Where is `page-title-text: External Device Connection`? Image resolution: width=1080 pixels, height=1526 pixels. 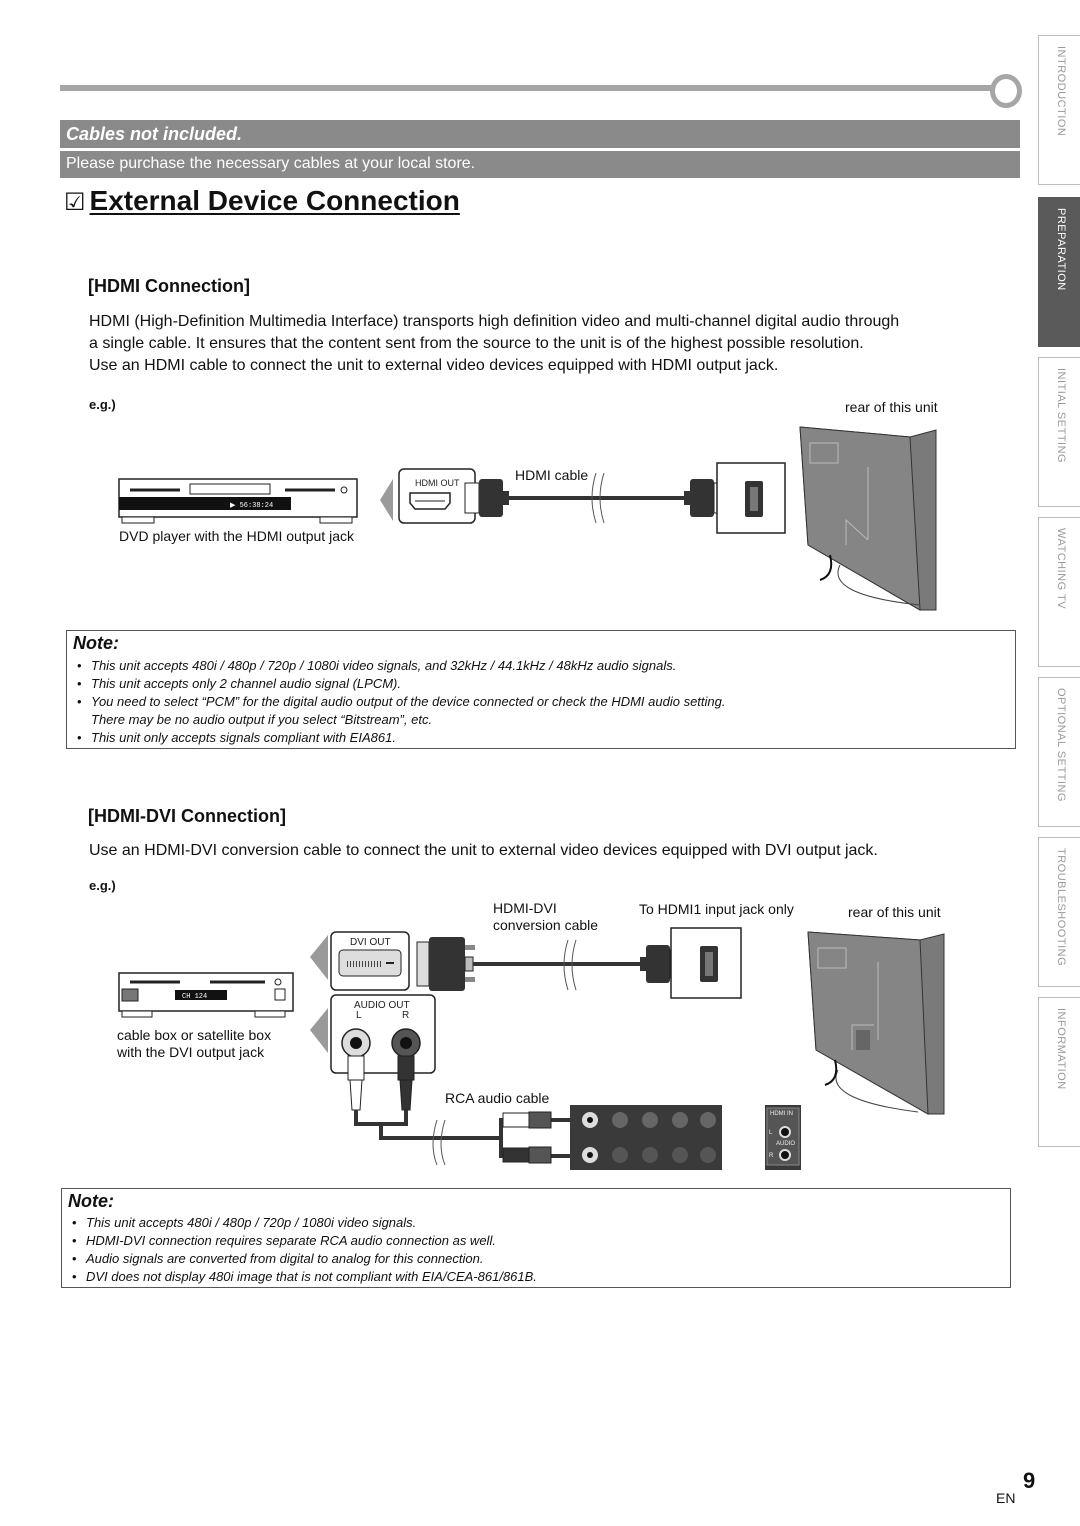 page-title-text: External Device Connection is located at coordinates (274, 200).